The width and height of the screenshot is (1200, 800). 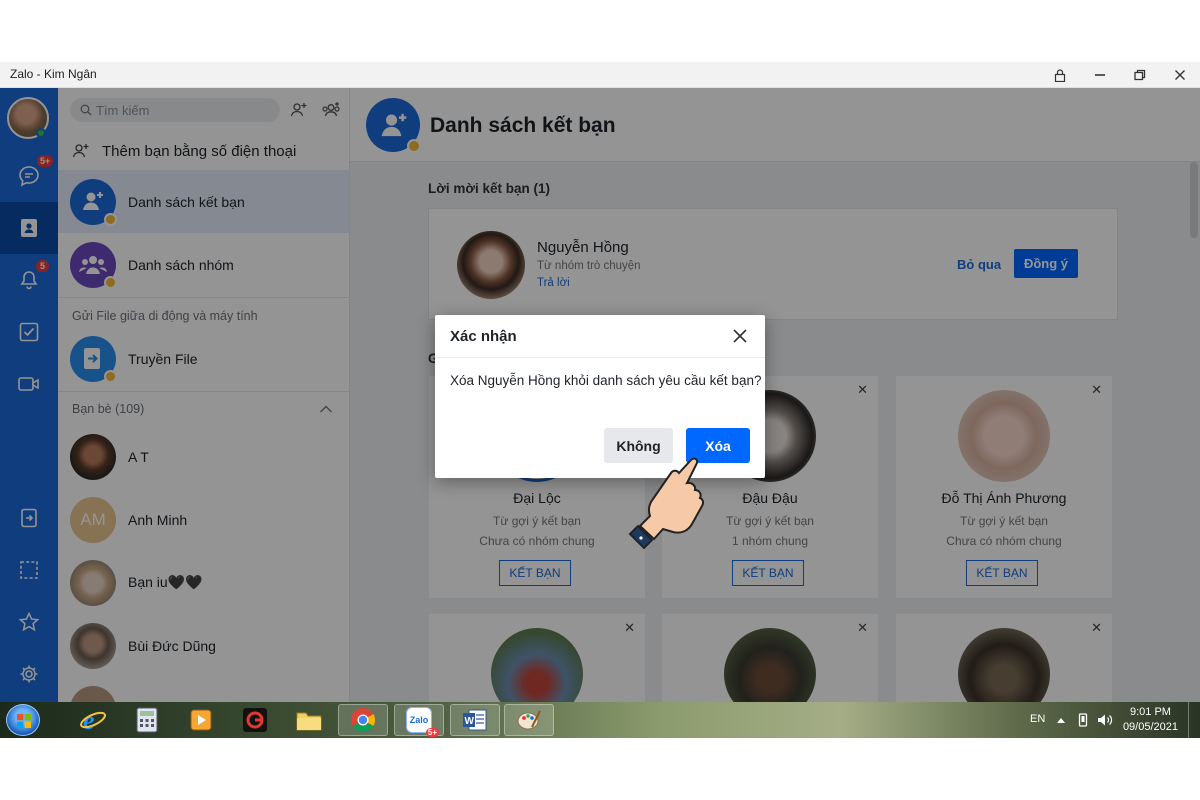 I want to click on calculator-icon, so click(x=147, y=720).